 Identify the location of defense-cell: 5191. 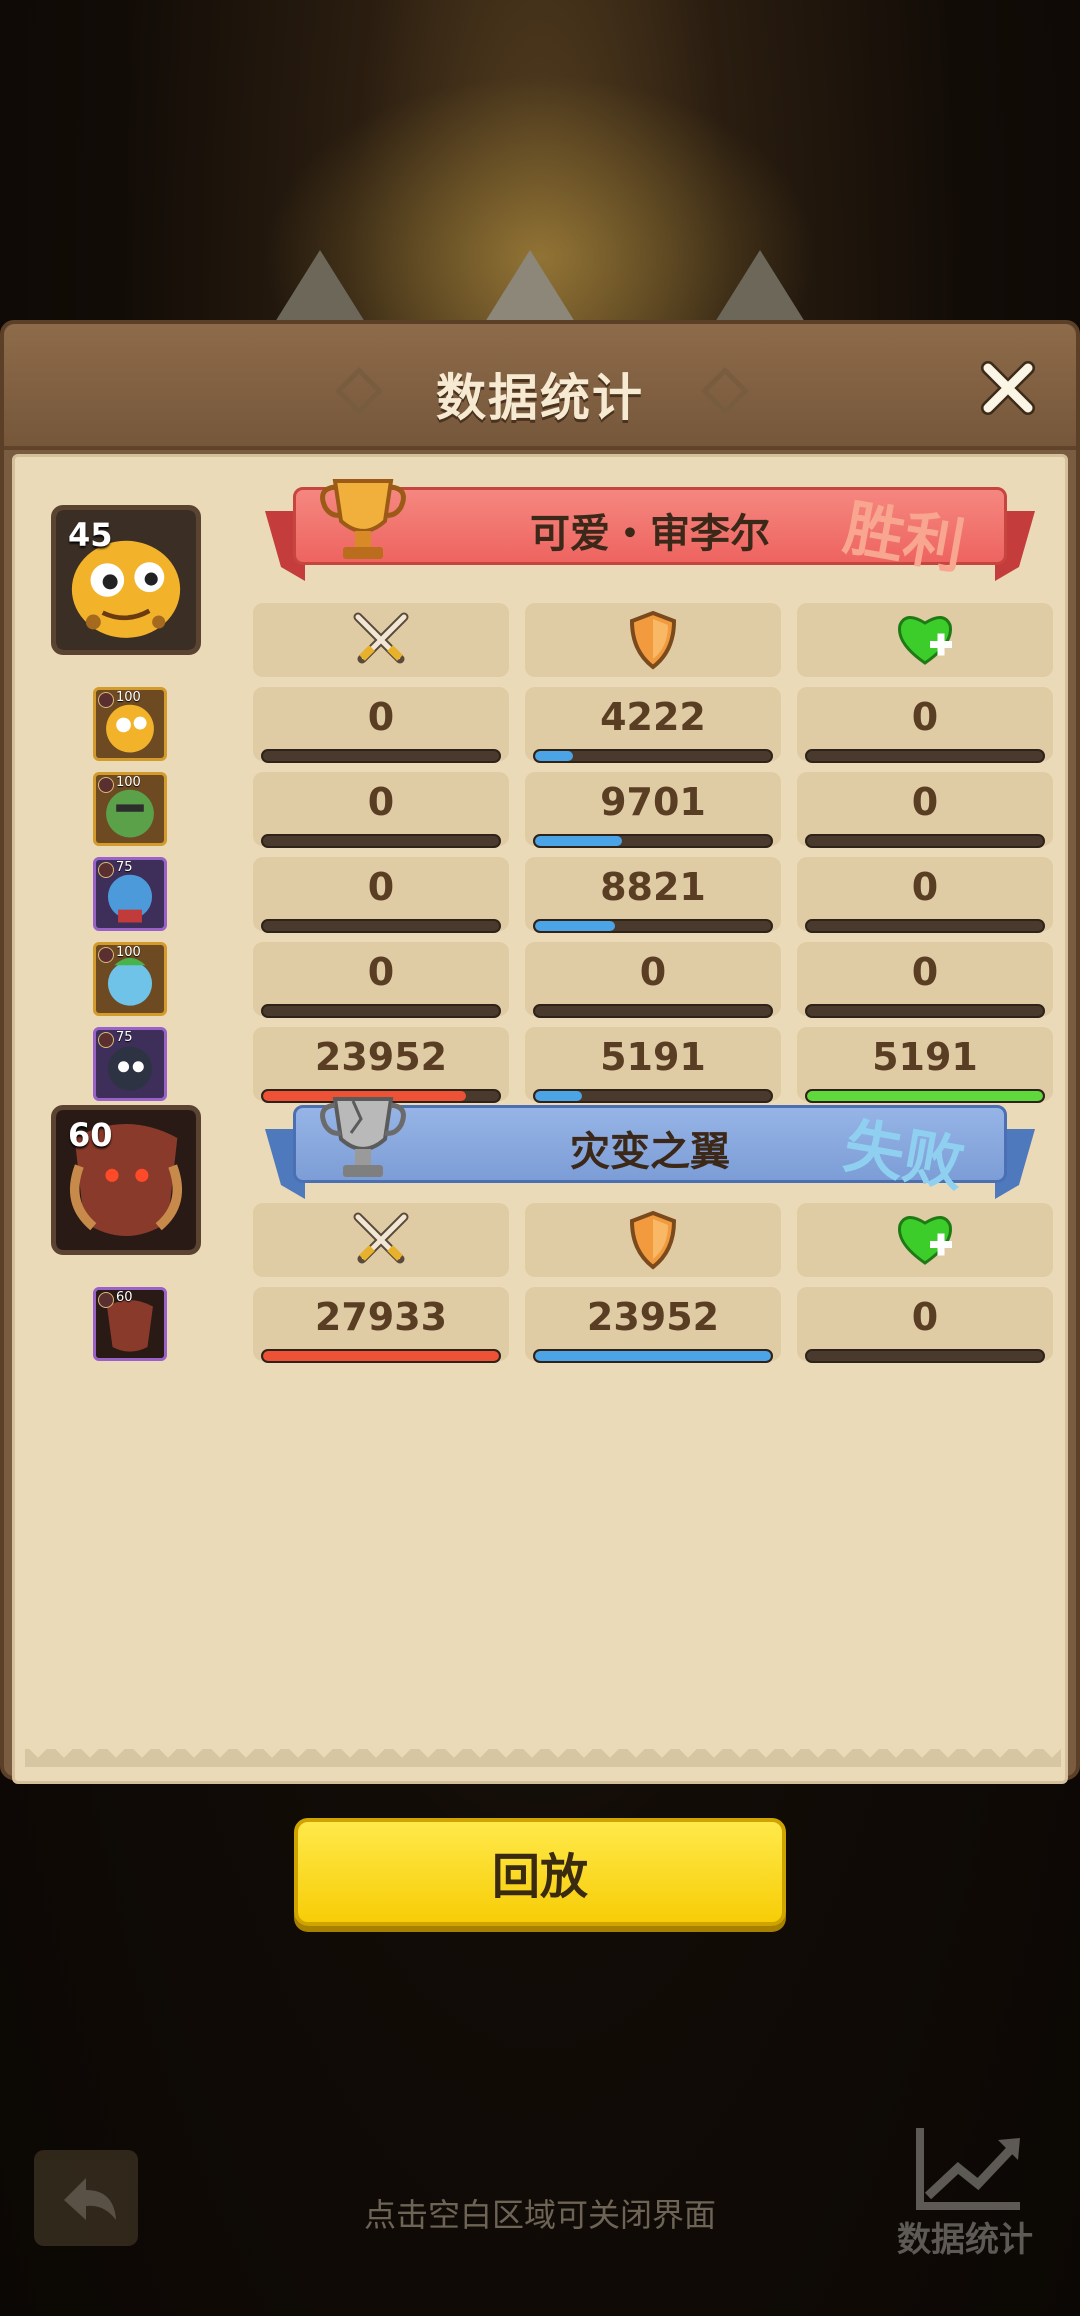
(653, 1065).